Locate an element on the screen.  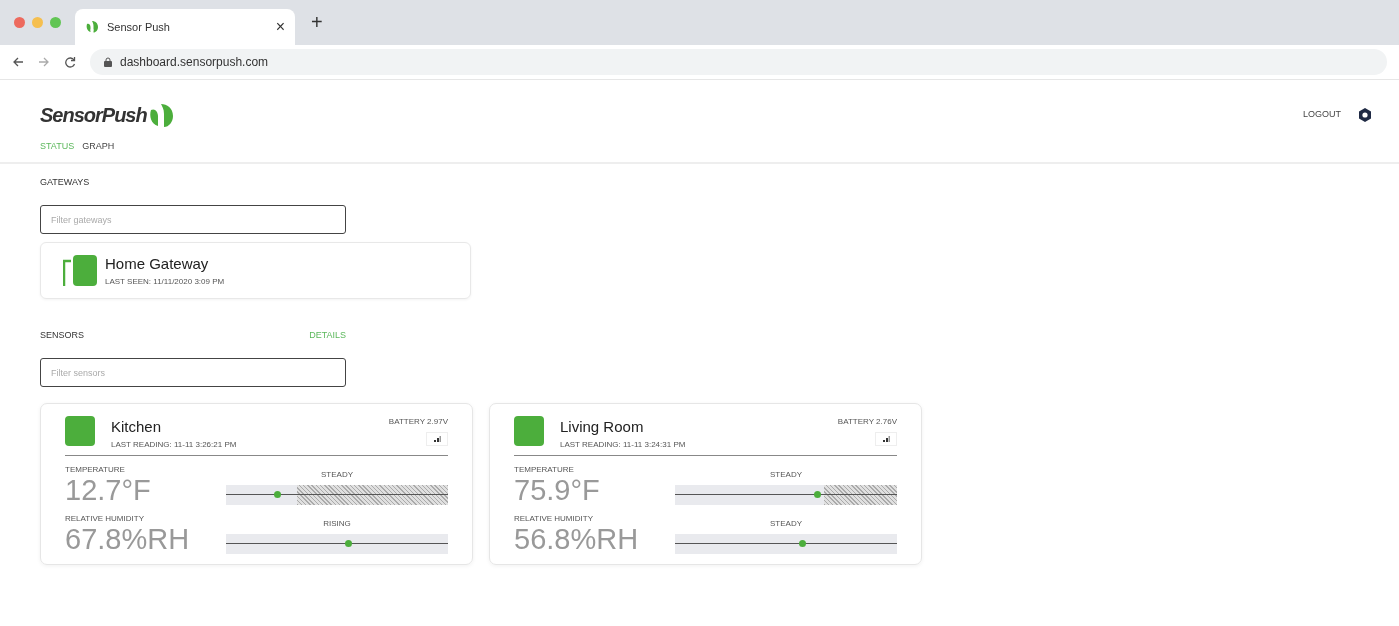
section-heading: GATEWAYS is located at coordinates (65, 182).